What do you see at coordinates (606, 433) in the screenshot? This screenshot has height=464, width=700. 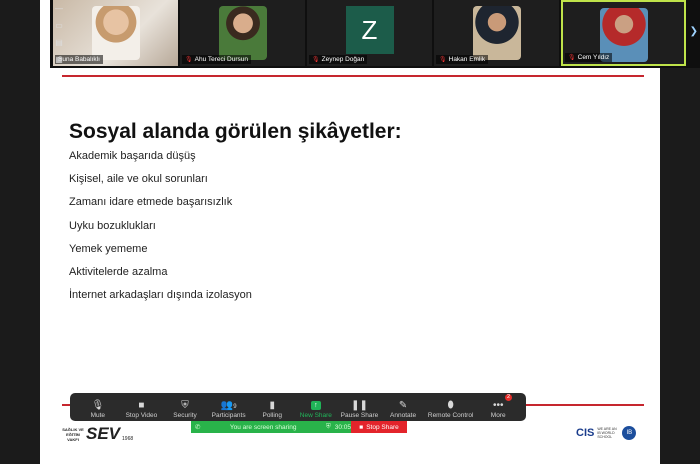 I see `cis-logo: CIS WE ARE AN IB WORLD SCHOOL IB` at bounding box center [606, 433].